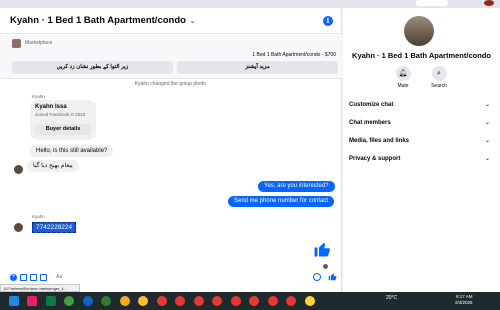 The height and width of the screenshot is (310, 500). What do you see at coordinates (432, 3) in the screenshot?
I see `top-pill` at bounding box center [432, 3].